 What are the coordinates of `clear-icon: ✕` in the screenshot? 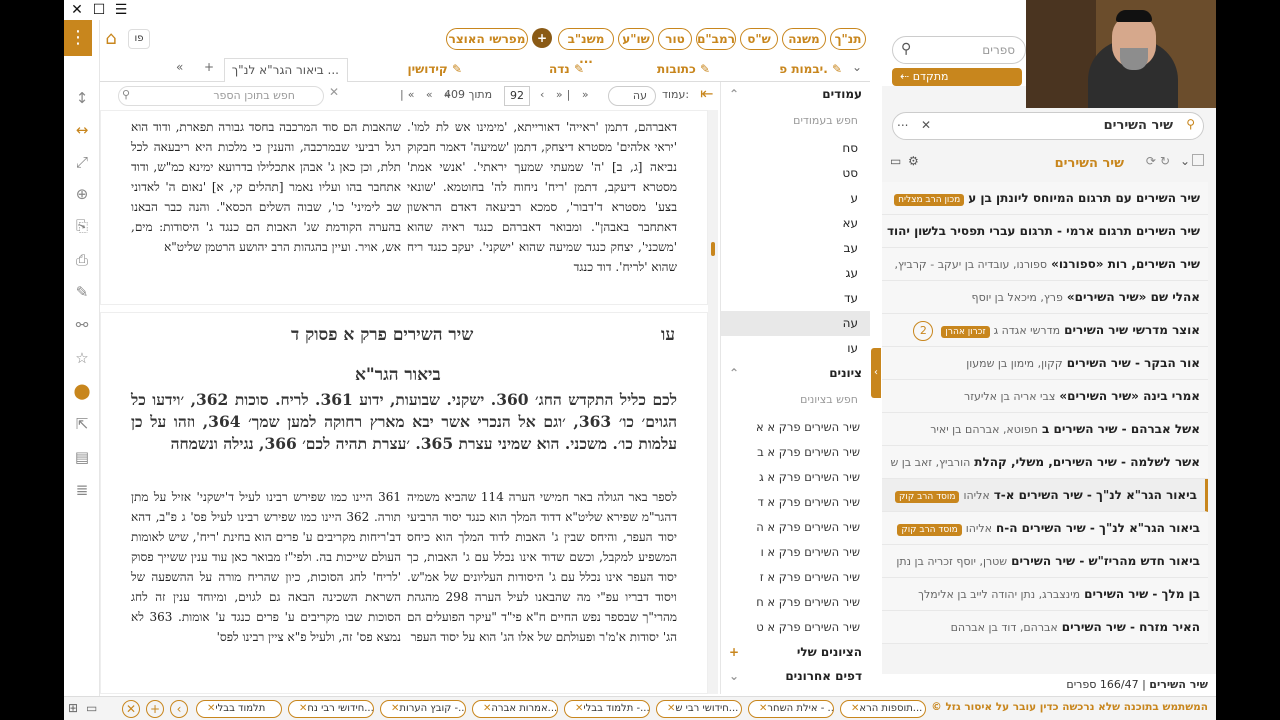 It's located at (926, 125).